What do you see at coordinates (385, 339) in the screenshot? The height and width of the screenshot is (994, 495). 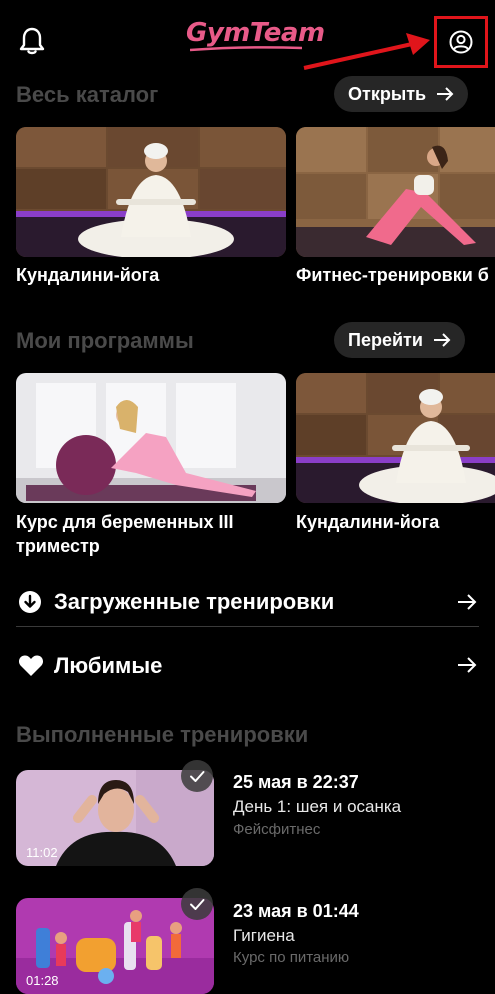 I see `go-programs-label: Перейти` at bounding box center [385, 339].